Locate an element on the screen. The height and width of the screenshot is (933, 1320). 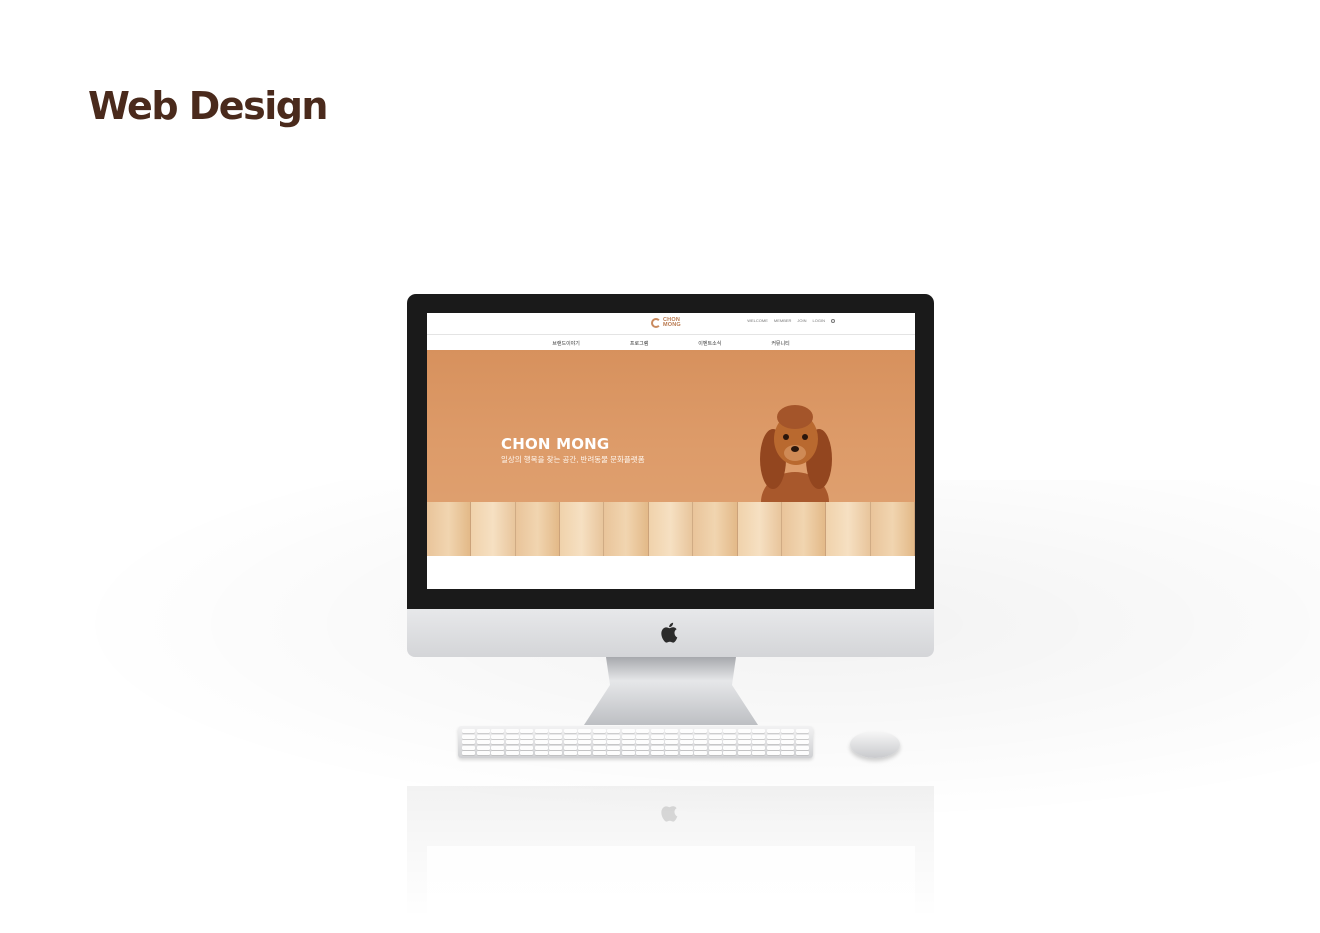
hero-subtitle: 일상의 행복을 찾는 공간, 반려동물 문화플랫폼 is located at coordinates (573, 459).